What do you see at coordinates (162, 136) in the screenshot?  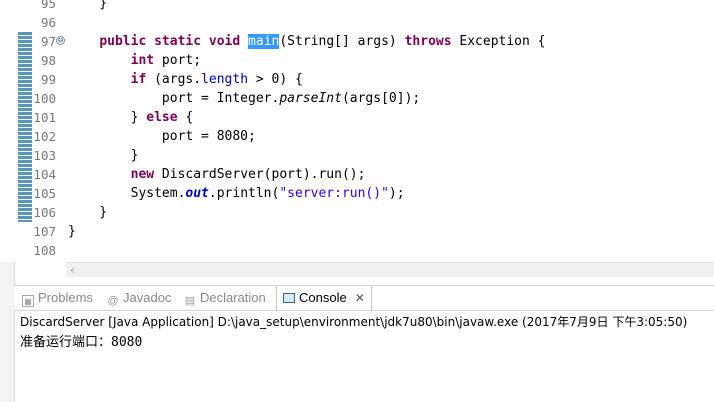 I see `code-text: port = 8080;` at bounding box center [162, 136].